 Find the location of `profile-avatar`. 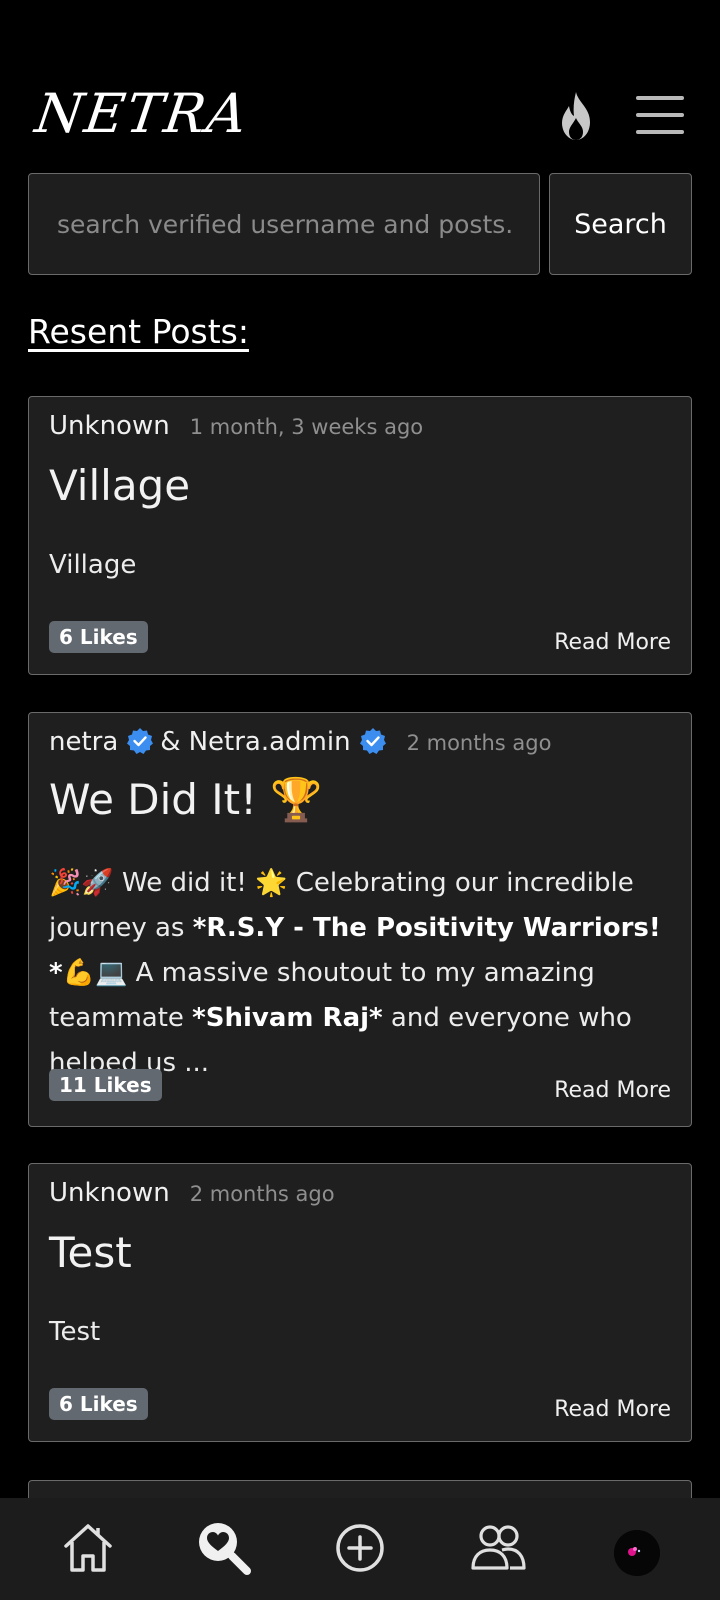

profile-avatar is located at coordinates (637, 1553).